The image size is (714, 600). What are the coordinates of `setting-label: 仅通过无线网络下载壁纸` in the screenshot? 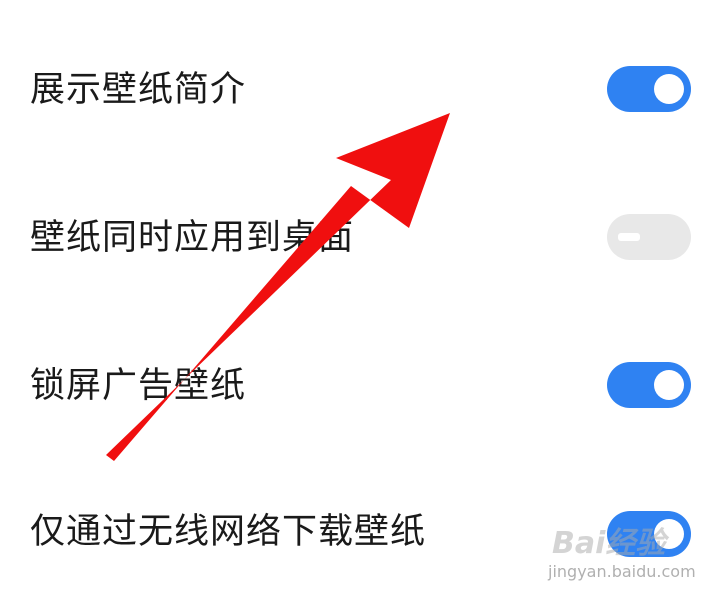 It's located at (228, 532).